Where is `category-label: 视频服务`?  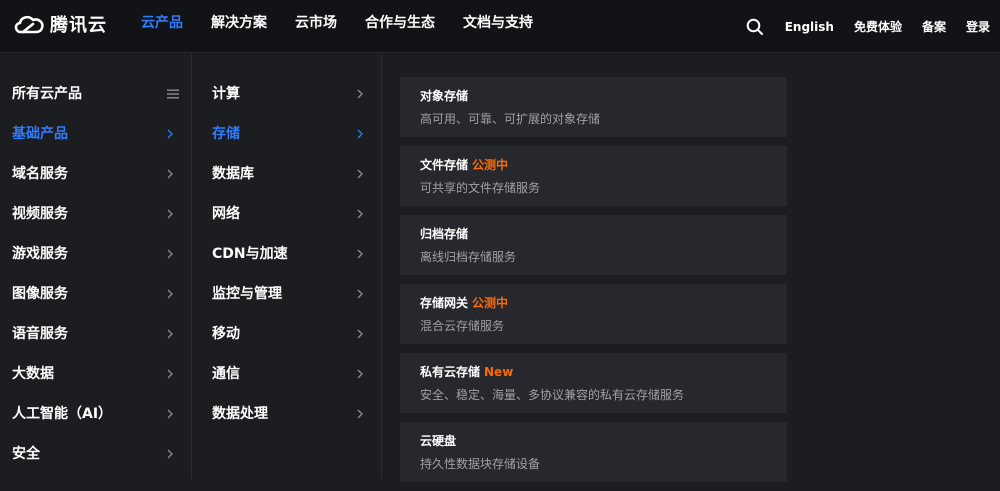
category-label: 视频服务 is located at coordinates (40, 214).